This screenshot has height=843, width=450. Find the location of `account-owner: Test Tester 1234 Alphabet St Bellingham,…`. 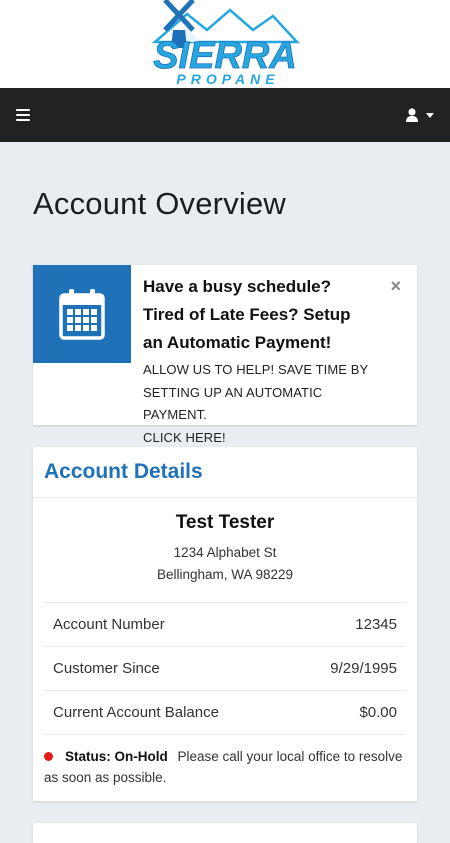

account-owner: Test Tester 1234 Alphabet St Bellingham,… is located at coordinates (225, 550).